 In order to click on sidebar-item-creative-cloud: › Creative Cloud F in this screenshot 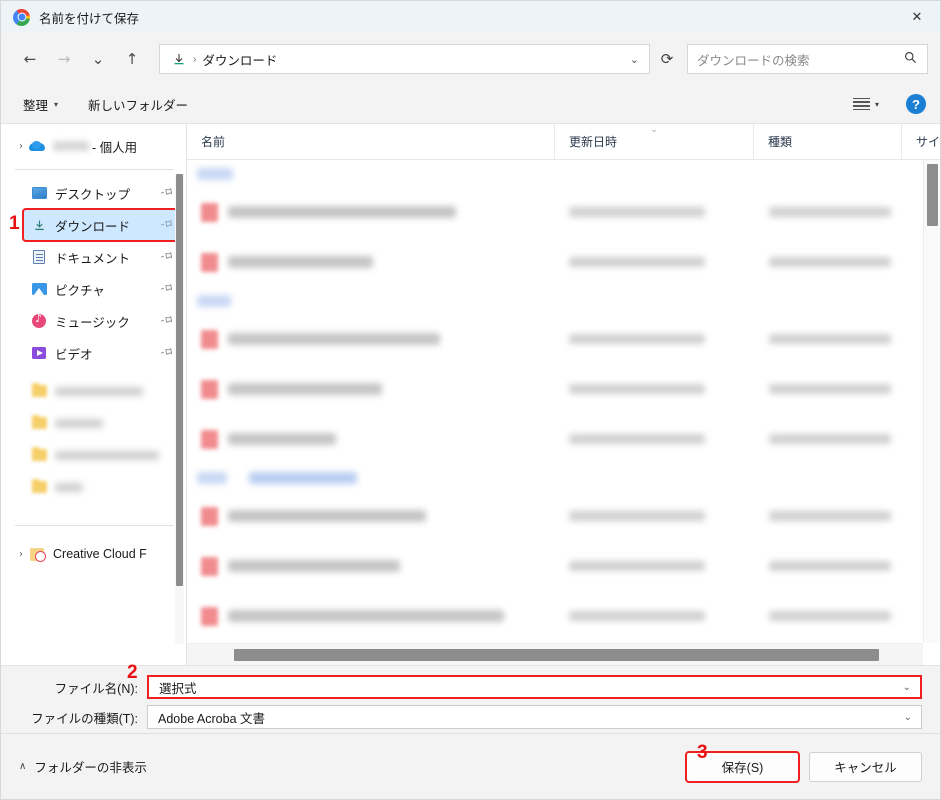, I will do `click(93, 554)`.